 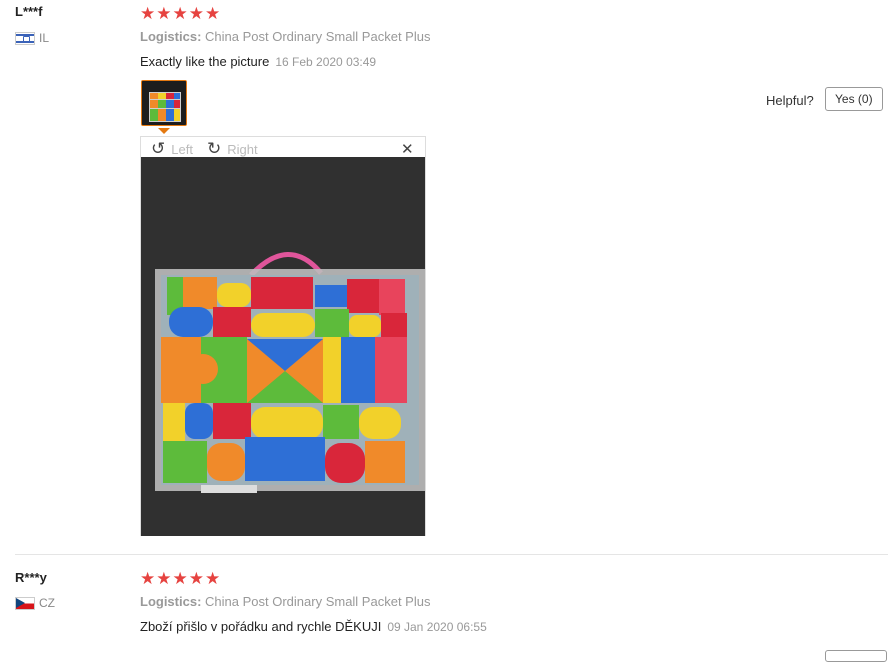 I want to click on helpful-yes-button: Yes (0), so click(x=854, y=99).